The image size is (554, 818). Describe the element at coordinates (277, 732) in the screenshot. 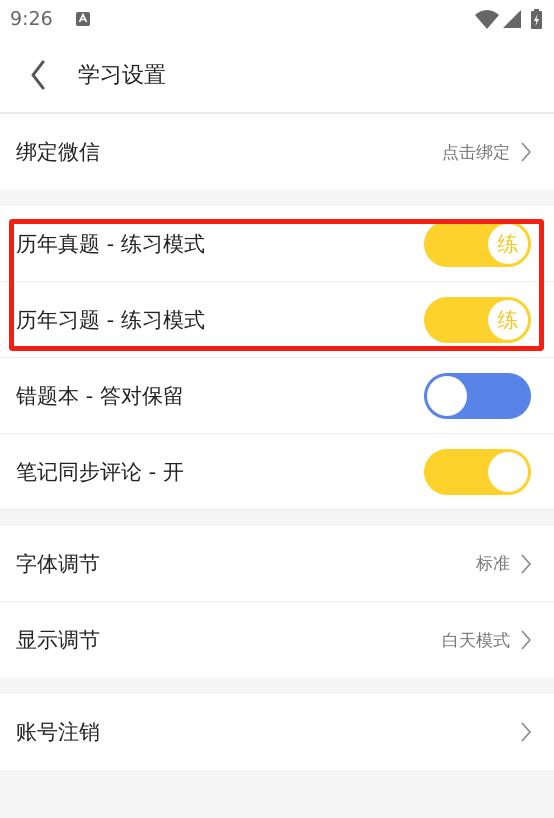

I see `settings-row: 账号注销` at that location.